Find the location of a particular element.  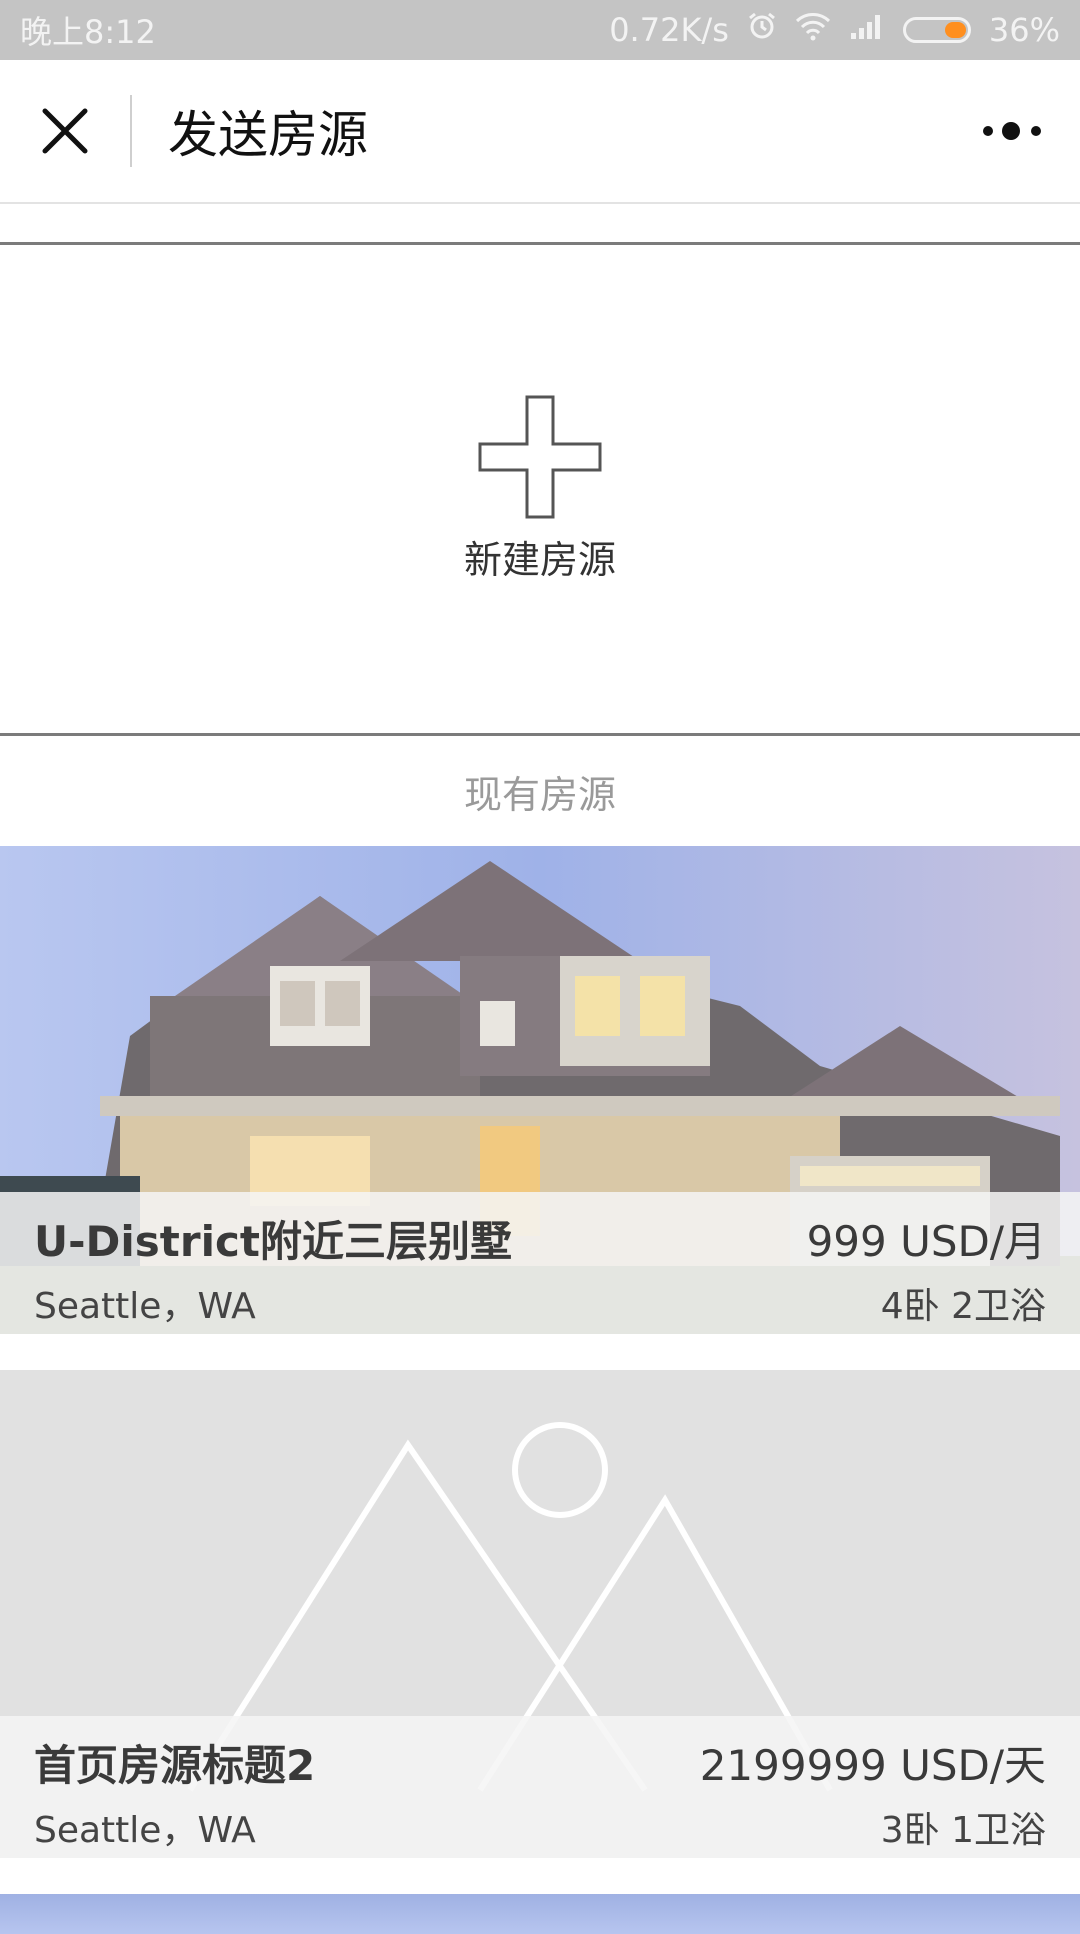

battery-fill is located at coordinates (955, 30).